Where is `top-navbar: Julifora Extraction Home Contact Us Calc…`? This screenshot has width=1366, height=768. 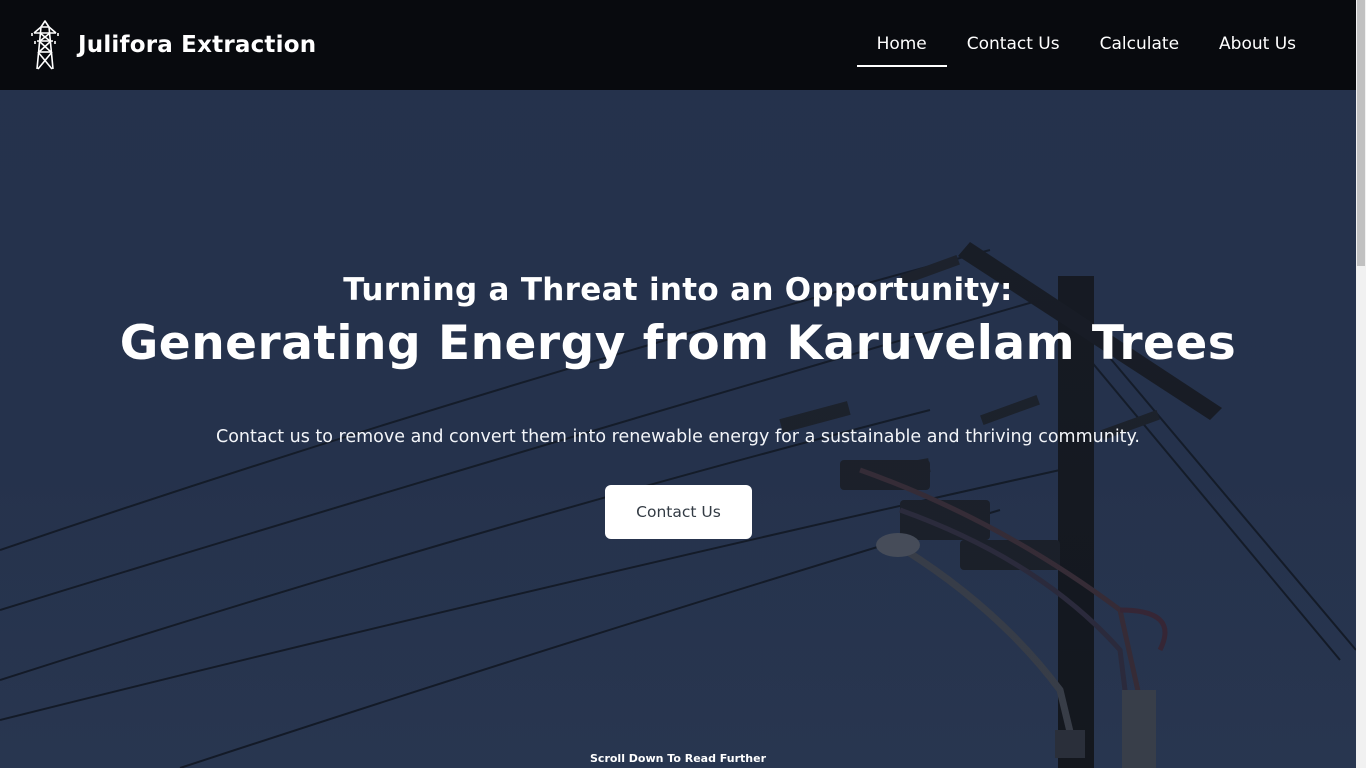
top-navbar: Julifora Extraction Home Contact Us Calc… is located at coordinates (678, 45).